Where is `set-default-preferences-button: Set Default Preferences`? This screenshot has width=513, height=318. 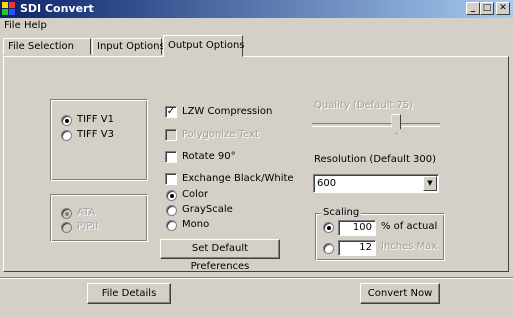 set-default-preferences-button: Set Default Preferences is located at coordinates (220, 255).